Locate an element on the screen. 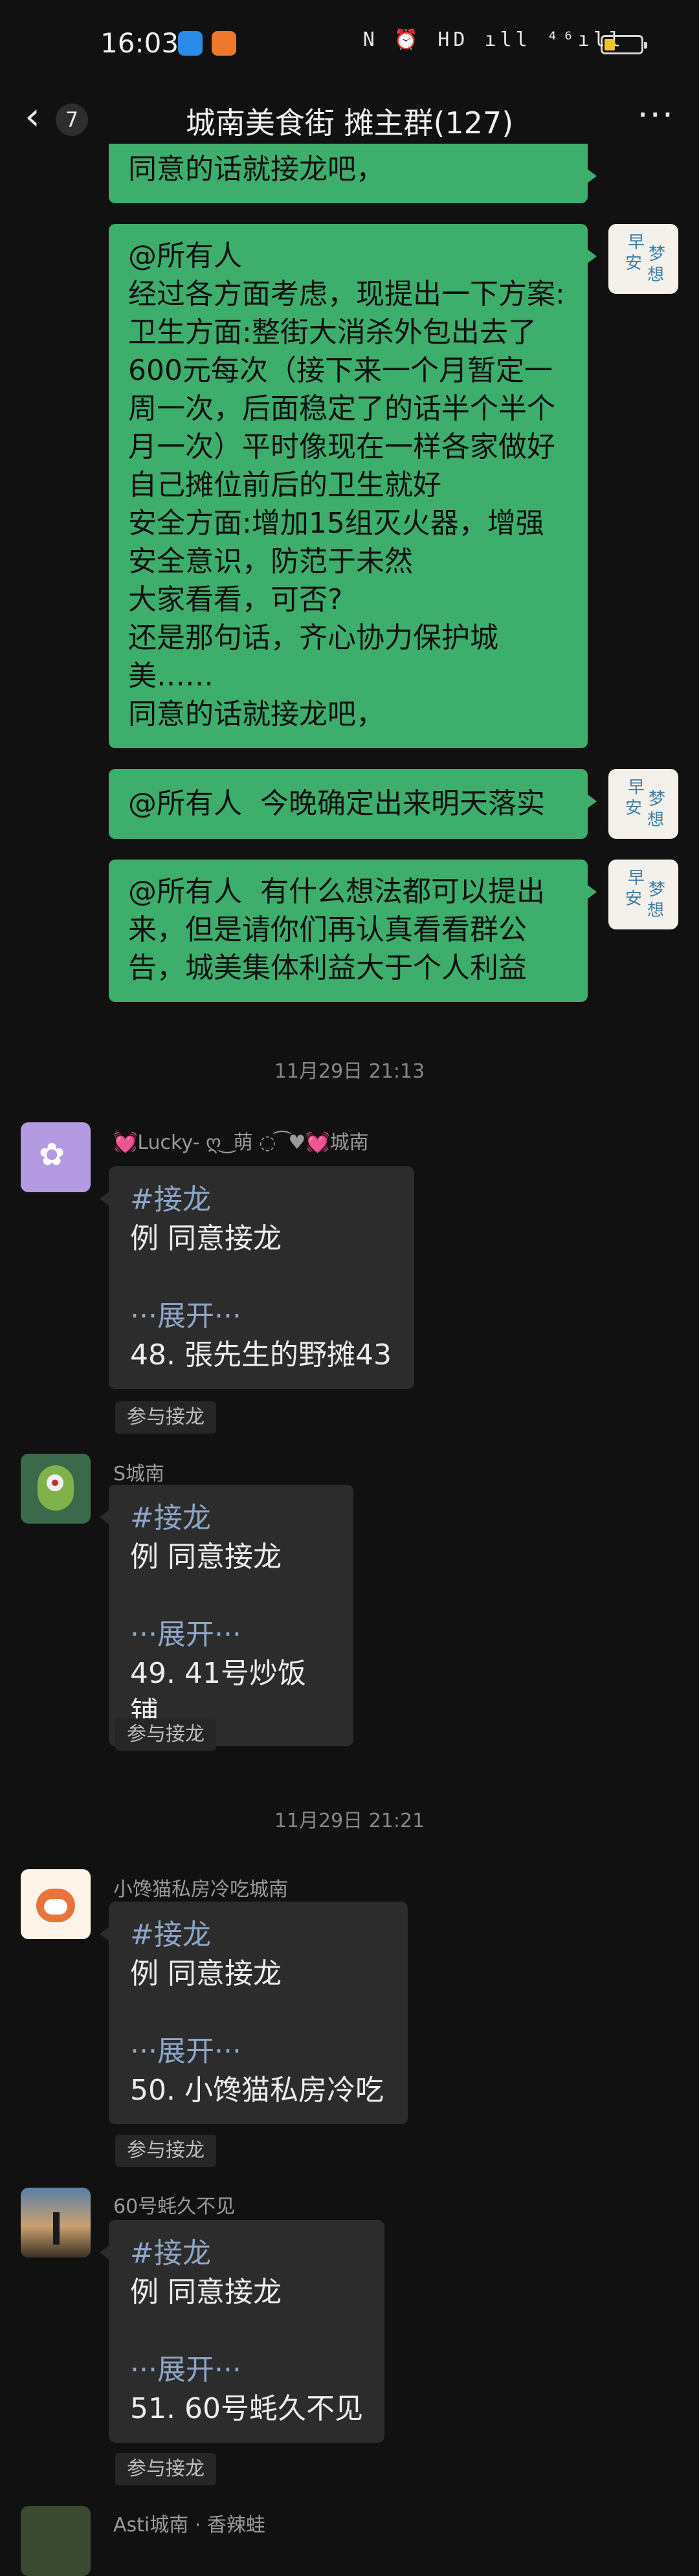  avatar-60hao is located at coordinates (56, 2223).